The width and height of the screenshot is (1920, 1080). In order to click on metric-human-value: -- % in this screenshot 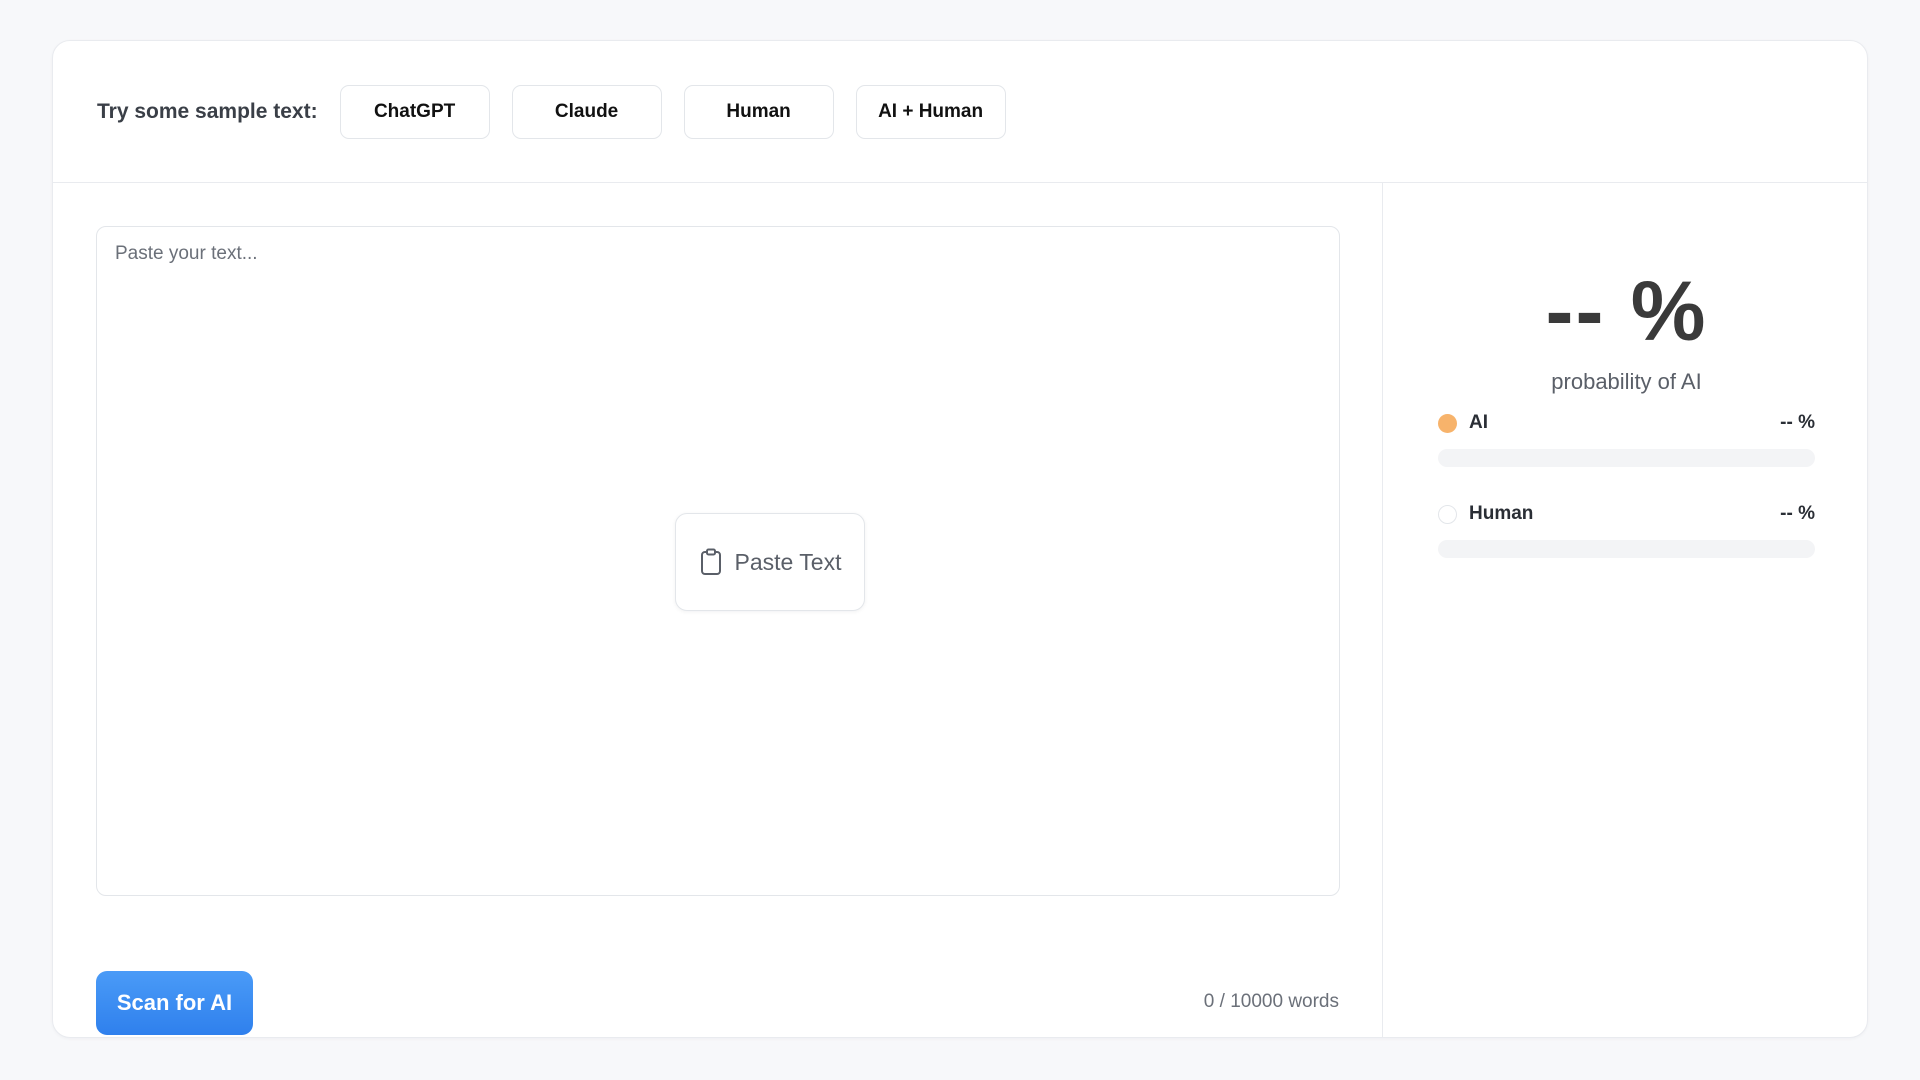, I will do `click(1797, 513)`.